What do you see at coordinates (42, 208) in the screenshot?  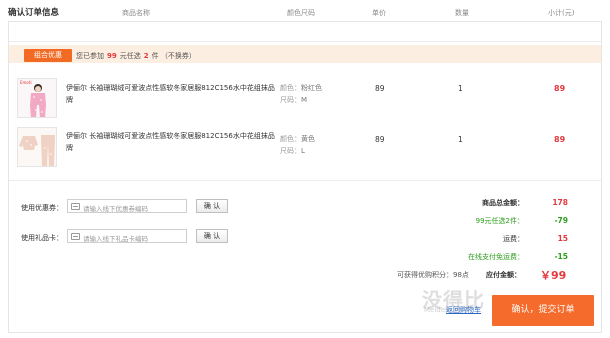 I see `coupon-label: 使用优惠券：` at bounding box center [42, 208].